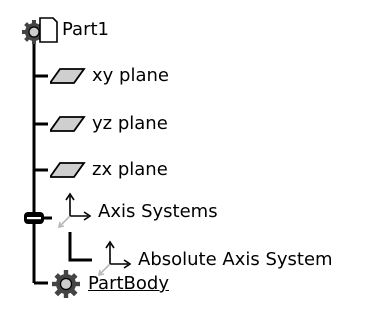 This screenshot has height=327, width=386. I want to click on tree-node-label: Absolute Axis System, so click(235, 259).